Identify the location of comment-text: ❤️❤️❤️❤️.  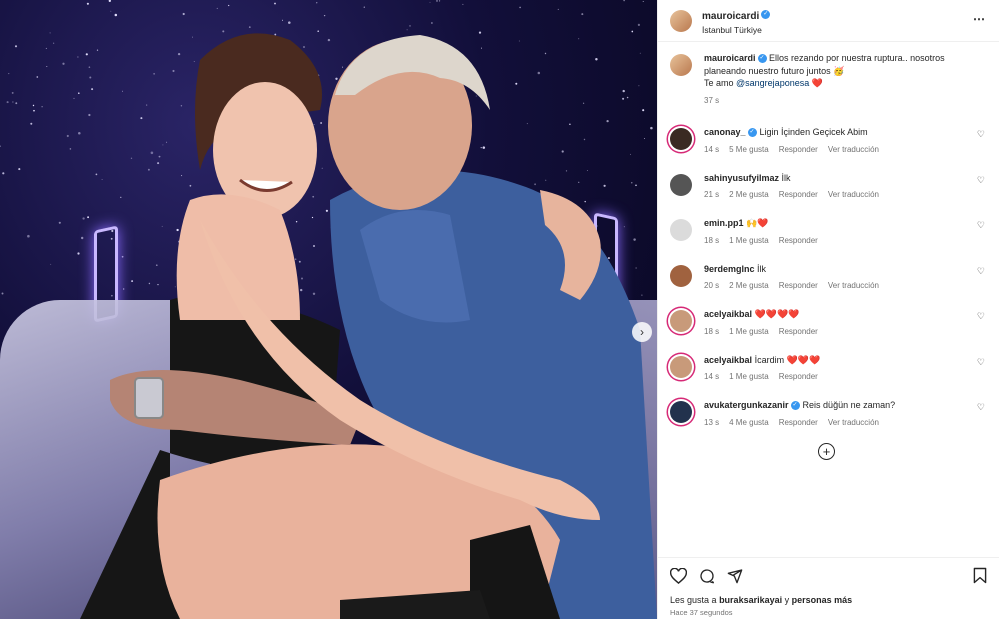
(777, 314).